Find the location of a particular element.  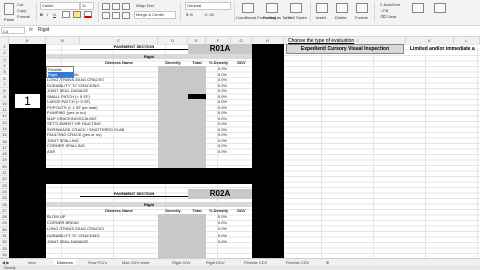

select-all-corner is located at coordinates (4, 40).